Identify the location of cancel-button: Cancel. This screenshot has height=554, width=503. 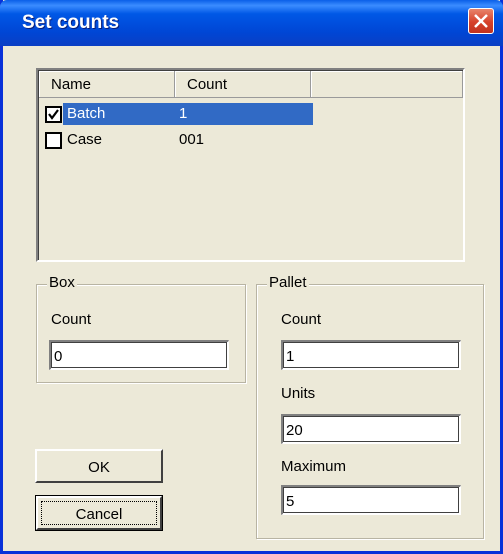
(99, 513).